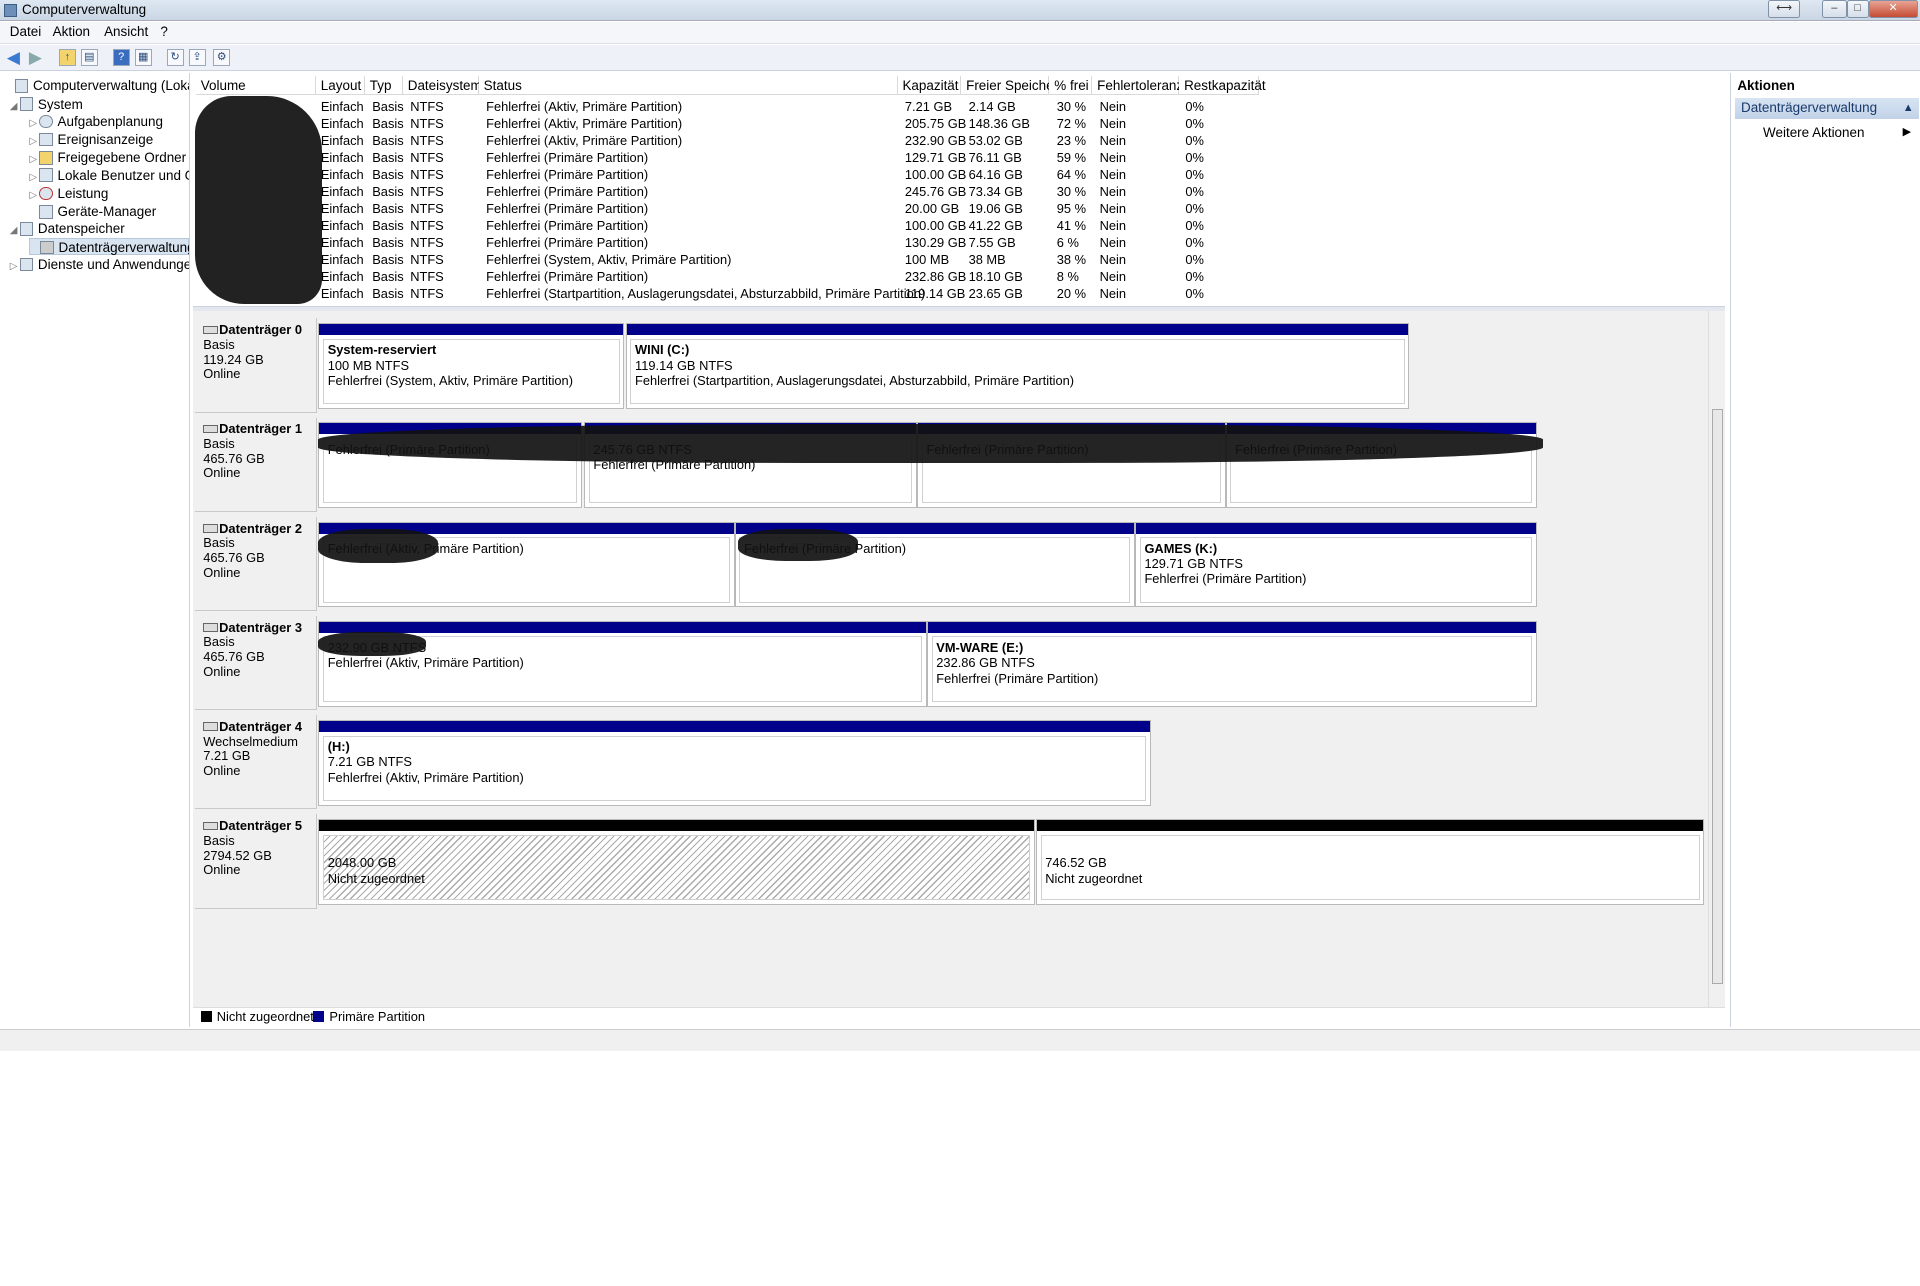 This screenshot has height=1286, width=1920. What do you see at coordinates (67, 228) in the screenshot?
I see `tree-item-datenspeicher: ◢ Datenspeicher` at bounding box center [67, 228].